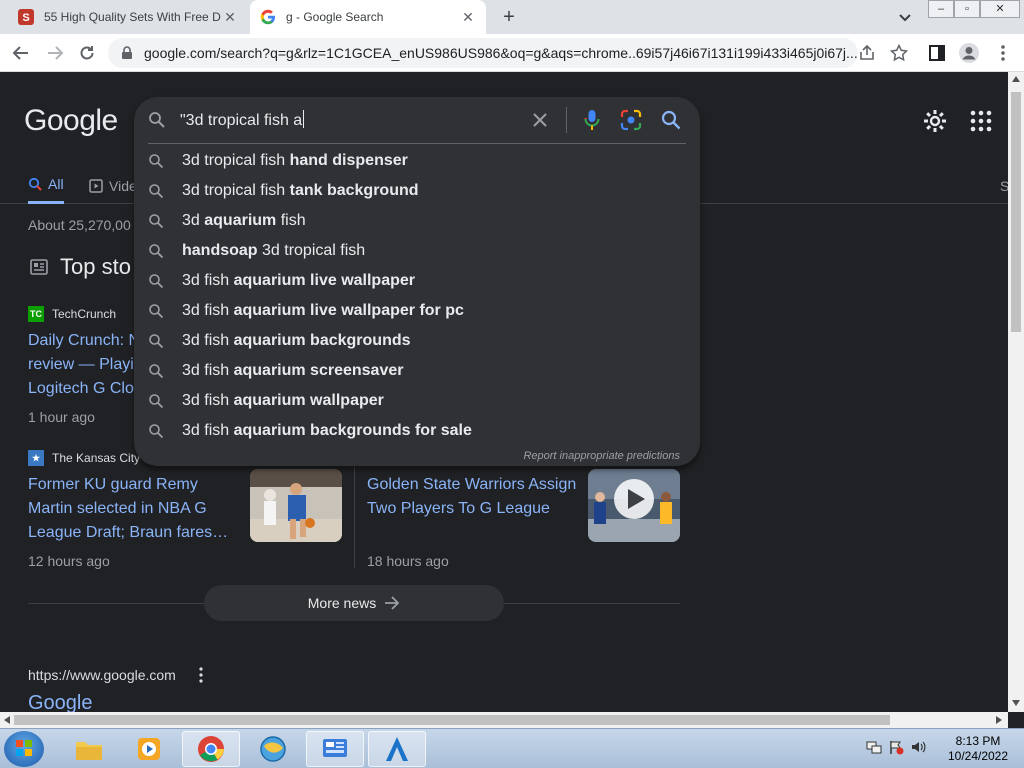 Image resolution: width=1024 pixels, height=768 pixels. What do you see at coordinates (671, 120) in the screenshot?
I see `search-submit-icon` at bounding box center [671, 120].